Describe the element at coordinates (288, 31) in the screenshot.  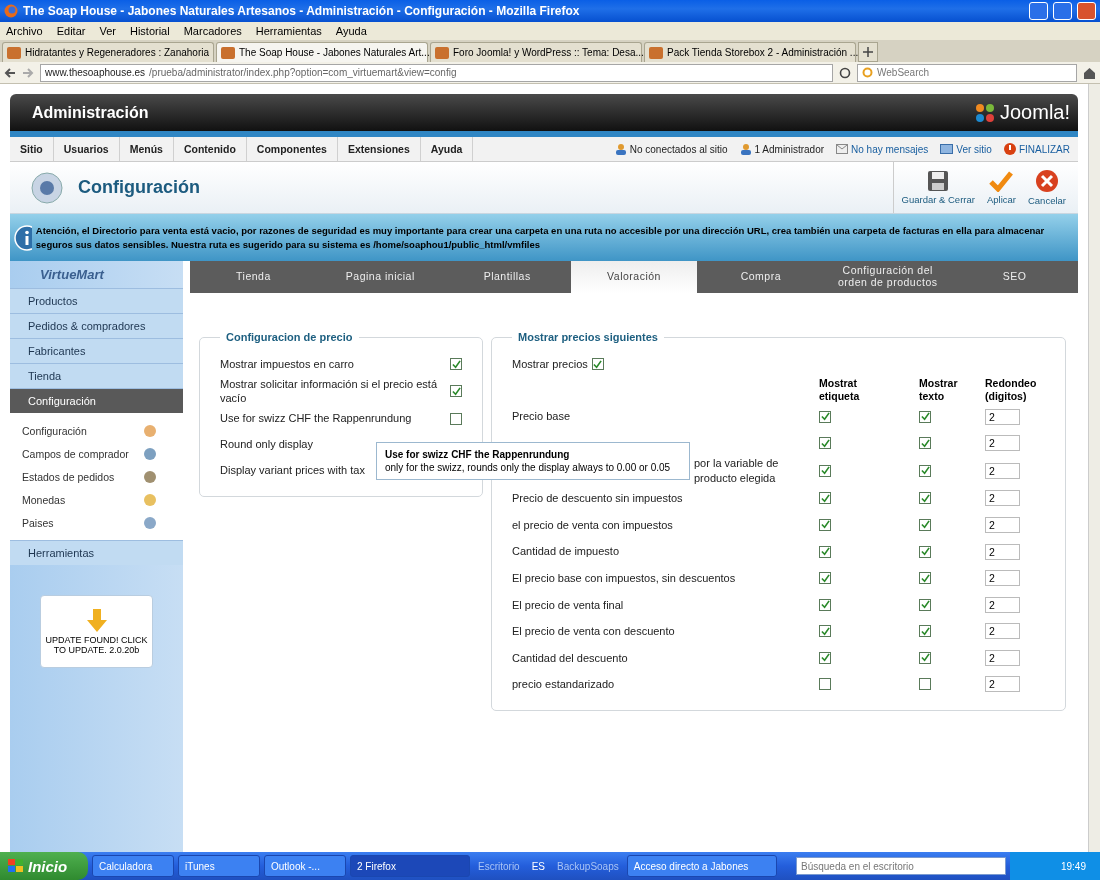
I see `menu-item: Herramientas` at that location.